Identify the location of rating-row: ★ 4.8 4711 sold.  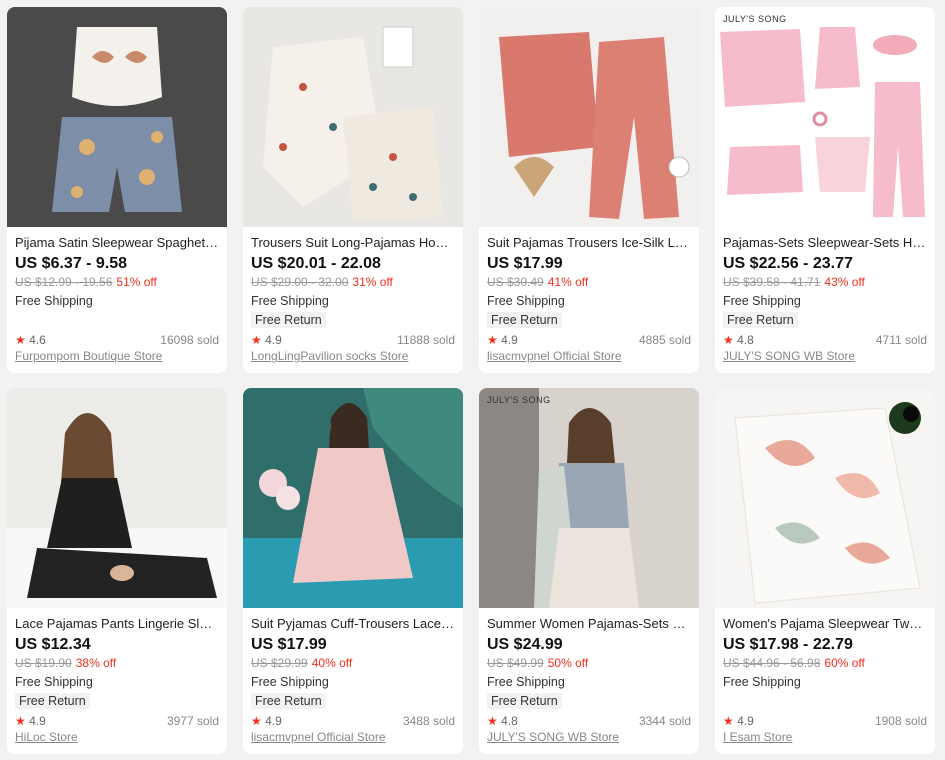
(825, 340).